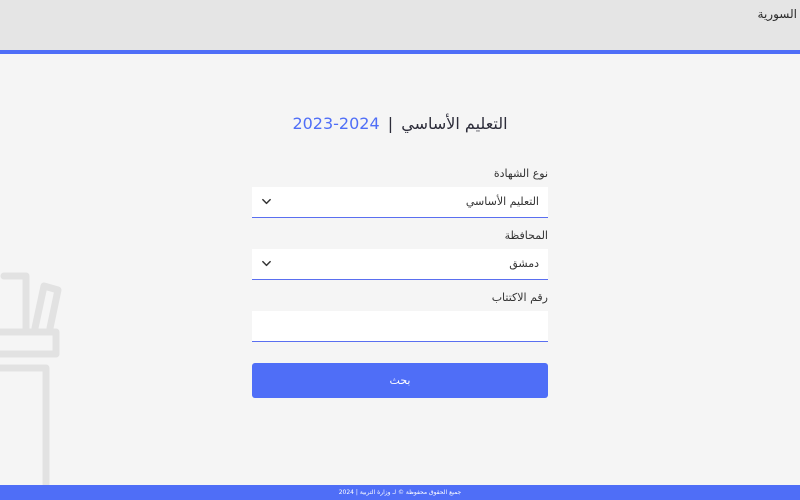 The width and height of the screenshot is (800, 500). I want to click on site-title: السورية, so click(777, 14).